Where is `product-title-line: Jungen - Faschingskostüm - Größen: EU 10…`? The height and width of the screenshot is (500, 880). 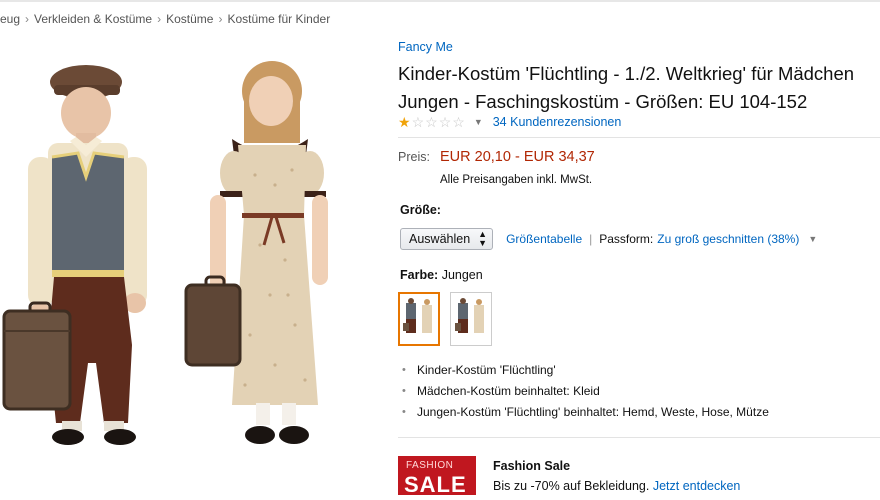
product-title-line: Jungen - Faschingskostüm - Größen: EU 10… is located at coordinates (603, 101).